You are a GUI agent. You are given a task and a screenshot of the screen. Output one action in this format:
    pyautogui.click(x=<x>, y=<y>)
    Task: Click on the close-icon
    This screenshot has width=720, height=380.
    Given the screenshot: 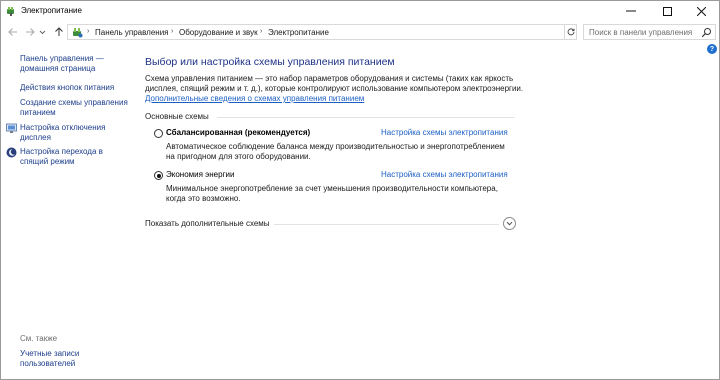 What is the action you would take?
    pyautogui.click(x=701, y=11)
    